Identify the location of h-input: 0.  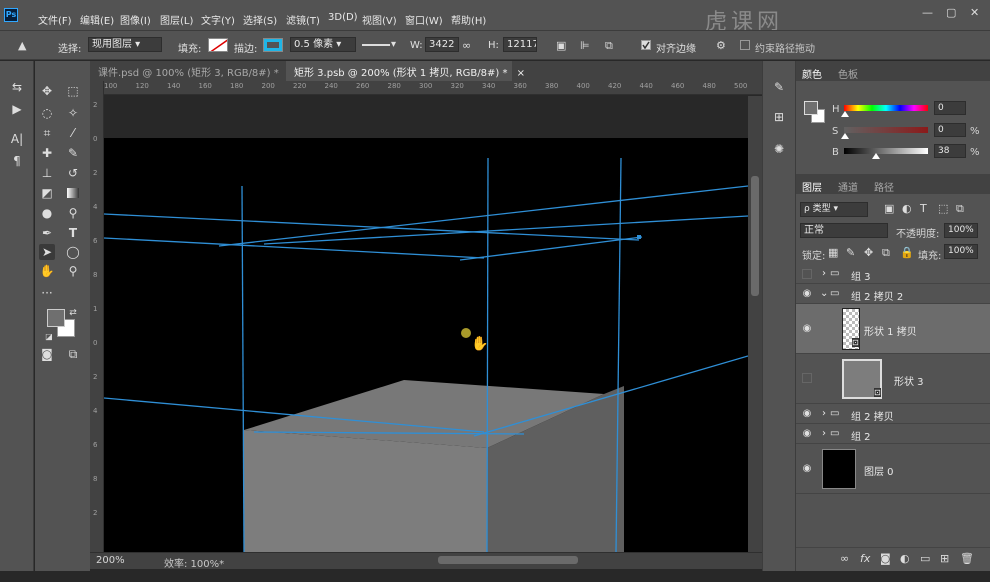
(950, 108).